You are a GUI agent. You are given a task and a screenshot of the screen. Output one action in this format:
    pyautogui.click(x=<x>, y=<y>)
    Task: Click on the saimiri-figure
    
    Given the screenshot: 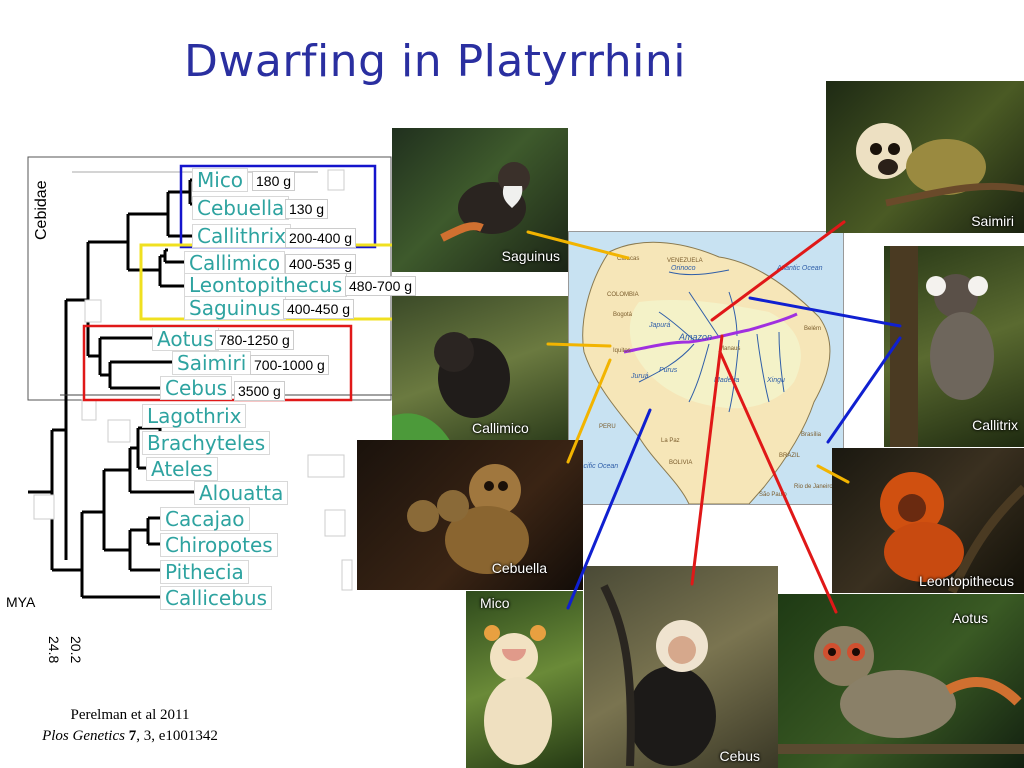 What is the action you would take?
    pyautogui.click(x=940, y=165)
    